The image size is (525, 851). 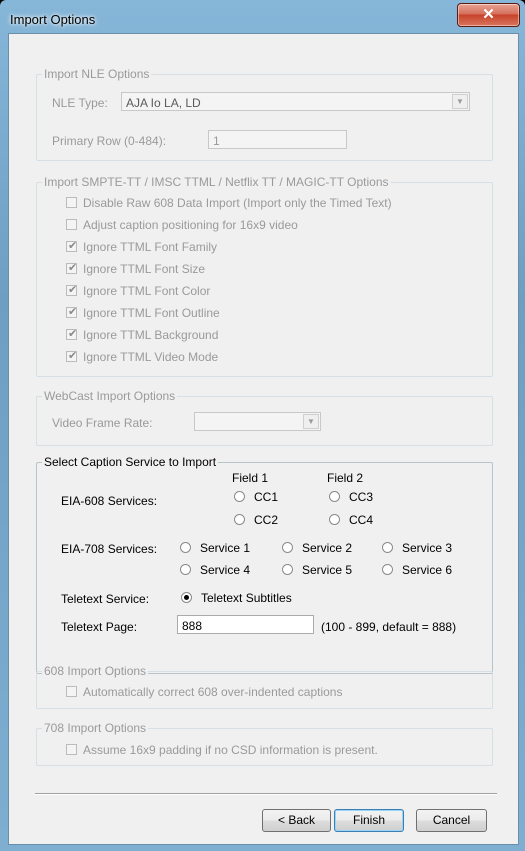 What do you see at coordinates (216, 141) in the screenshot?
I see `primary-row-value: 1` at bounding box center [216, 141].